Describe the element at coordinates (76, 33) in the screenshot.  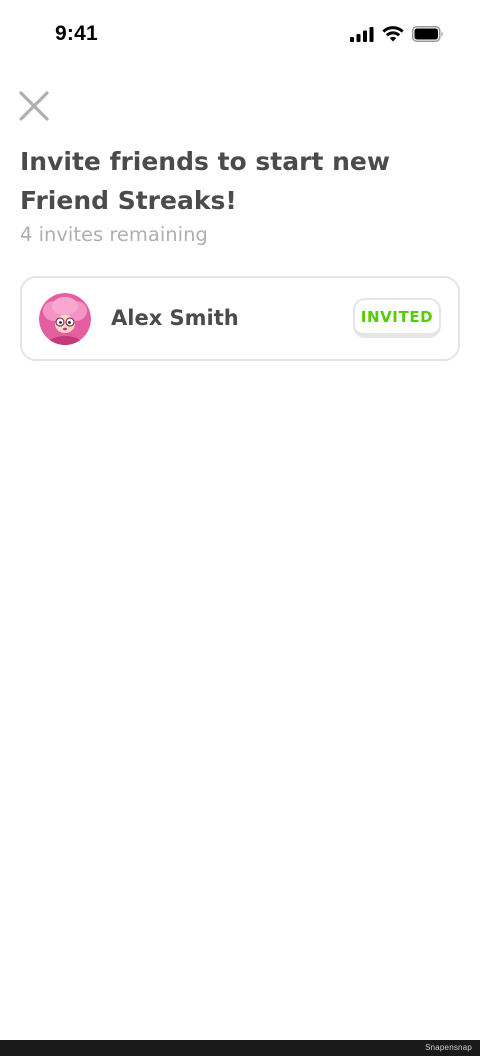
I see `status-time: 9:41` at that location.